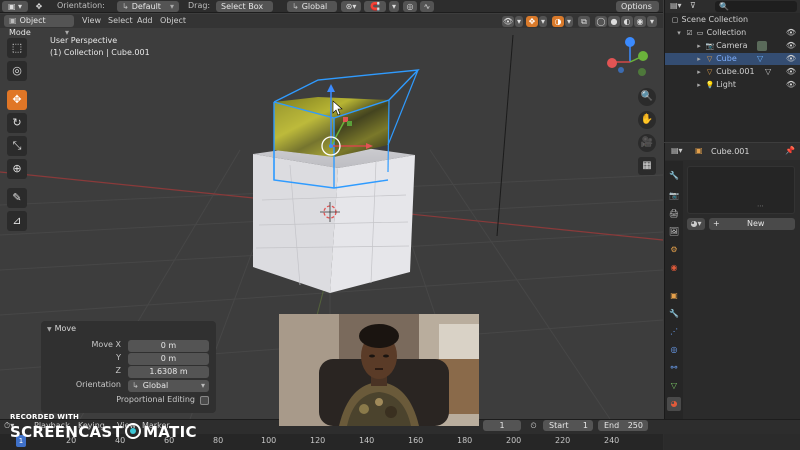 The image size is (800, 450). What do you see at coordinates (145, 20) in the screenshot?
I see `menu-add: Add` at bounding box center [145, 20].